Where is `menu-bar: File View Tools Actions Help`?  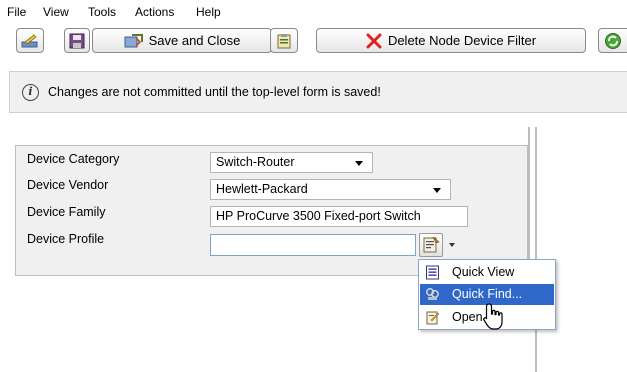
menu-bar: File View Tools Actions Help is located at coordinates (313, 11).